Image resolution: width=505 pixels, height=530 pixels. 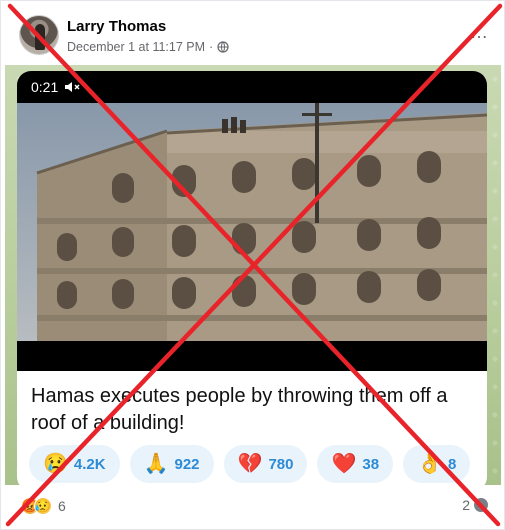 I want to click on reaction-pray: 🙏 922, so click(x=171, y=464).